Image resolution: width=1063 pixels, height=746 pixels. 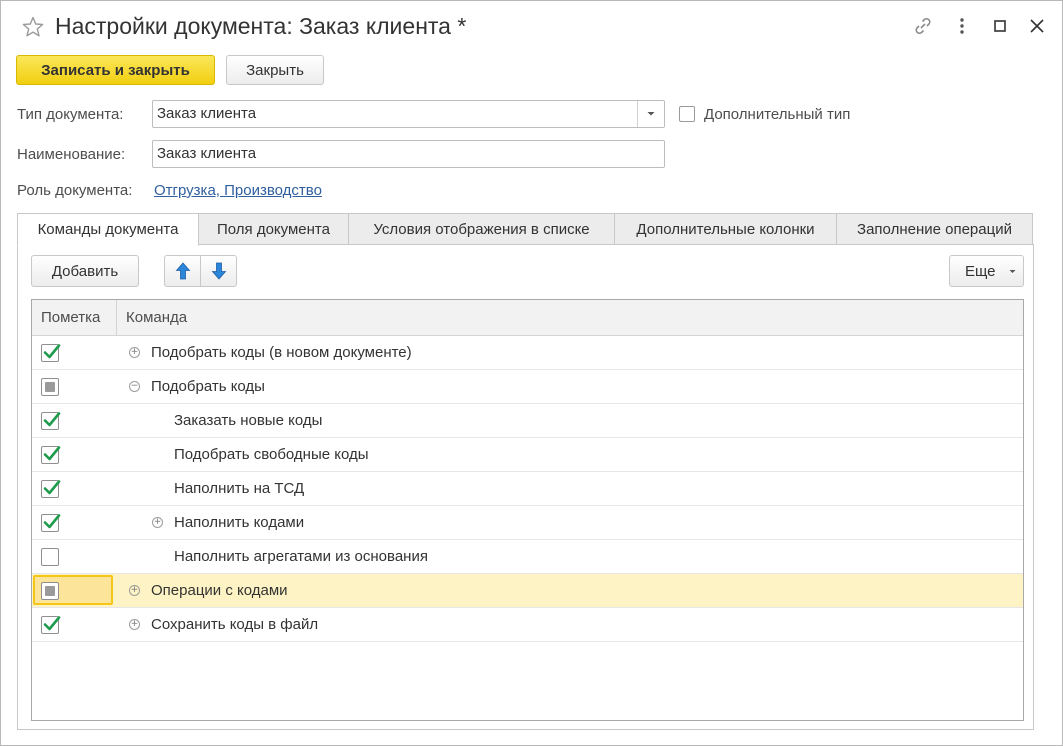 What do you see at coordinates (1012, 271) in the screenshot?
I see `chevron-down-icon` at bounding box center [1012, 271].